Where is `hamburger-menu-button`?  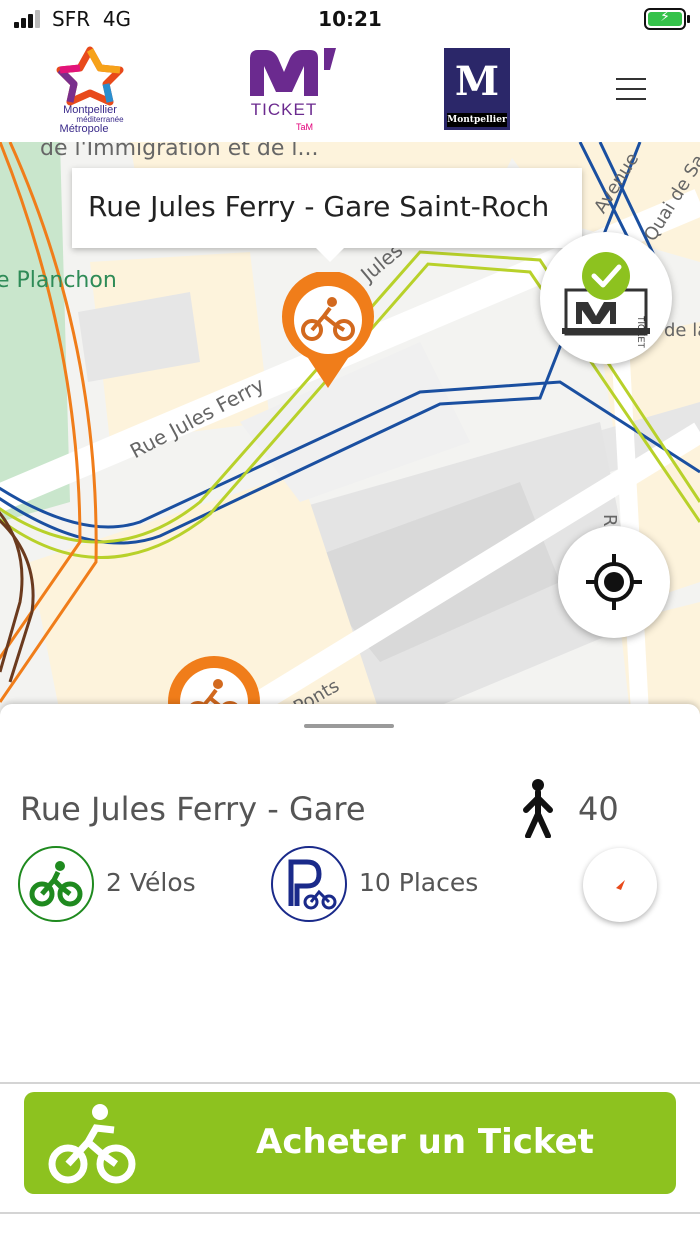
hamburger-menu-button is located at coordinates (632, 89).